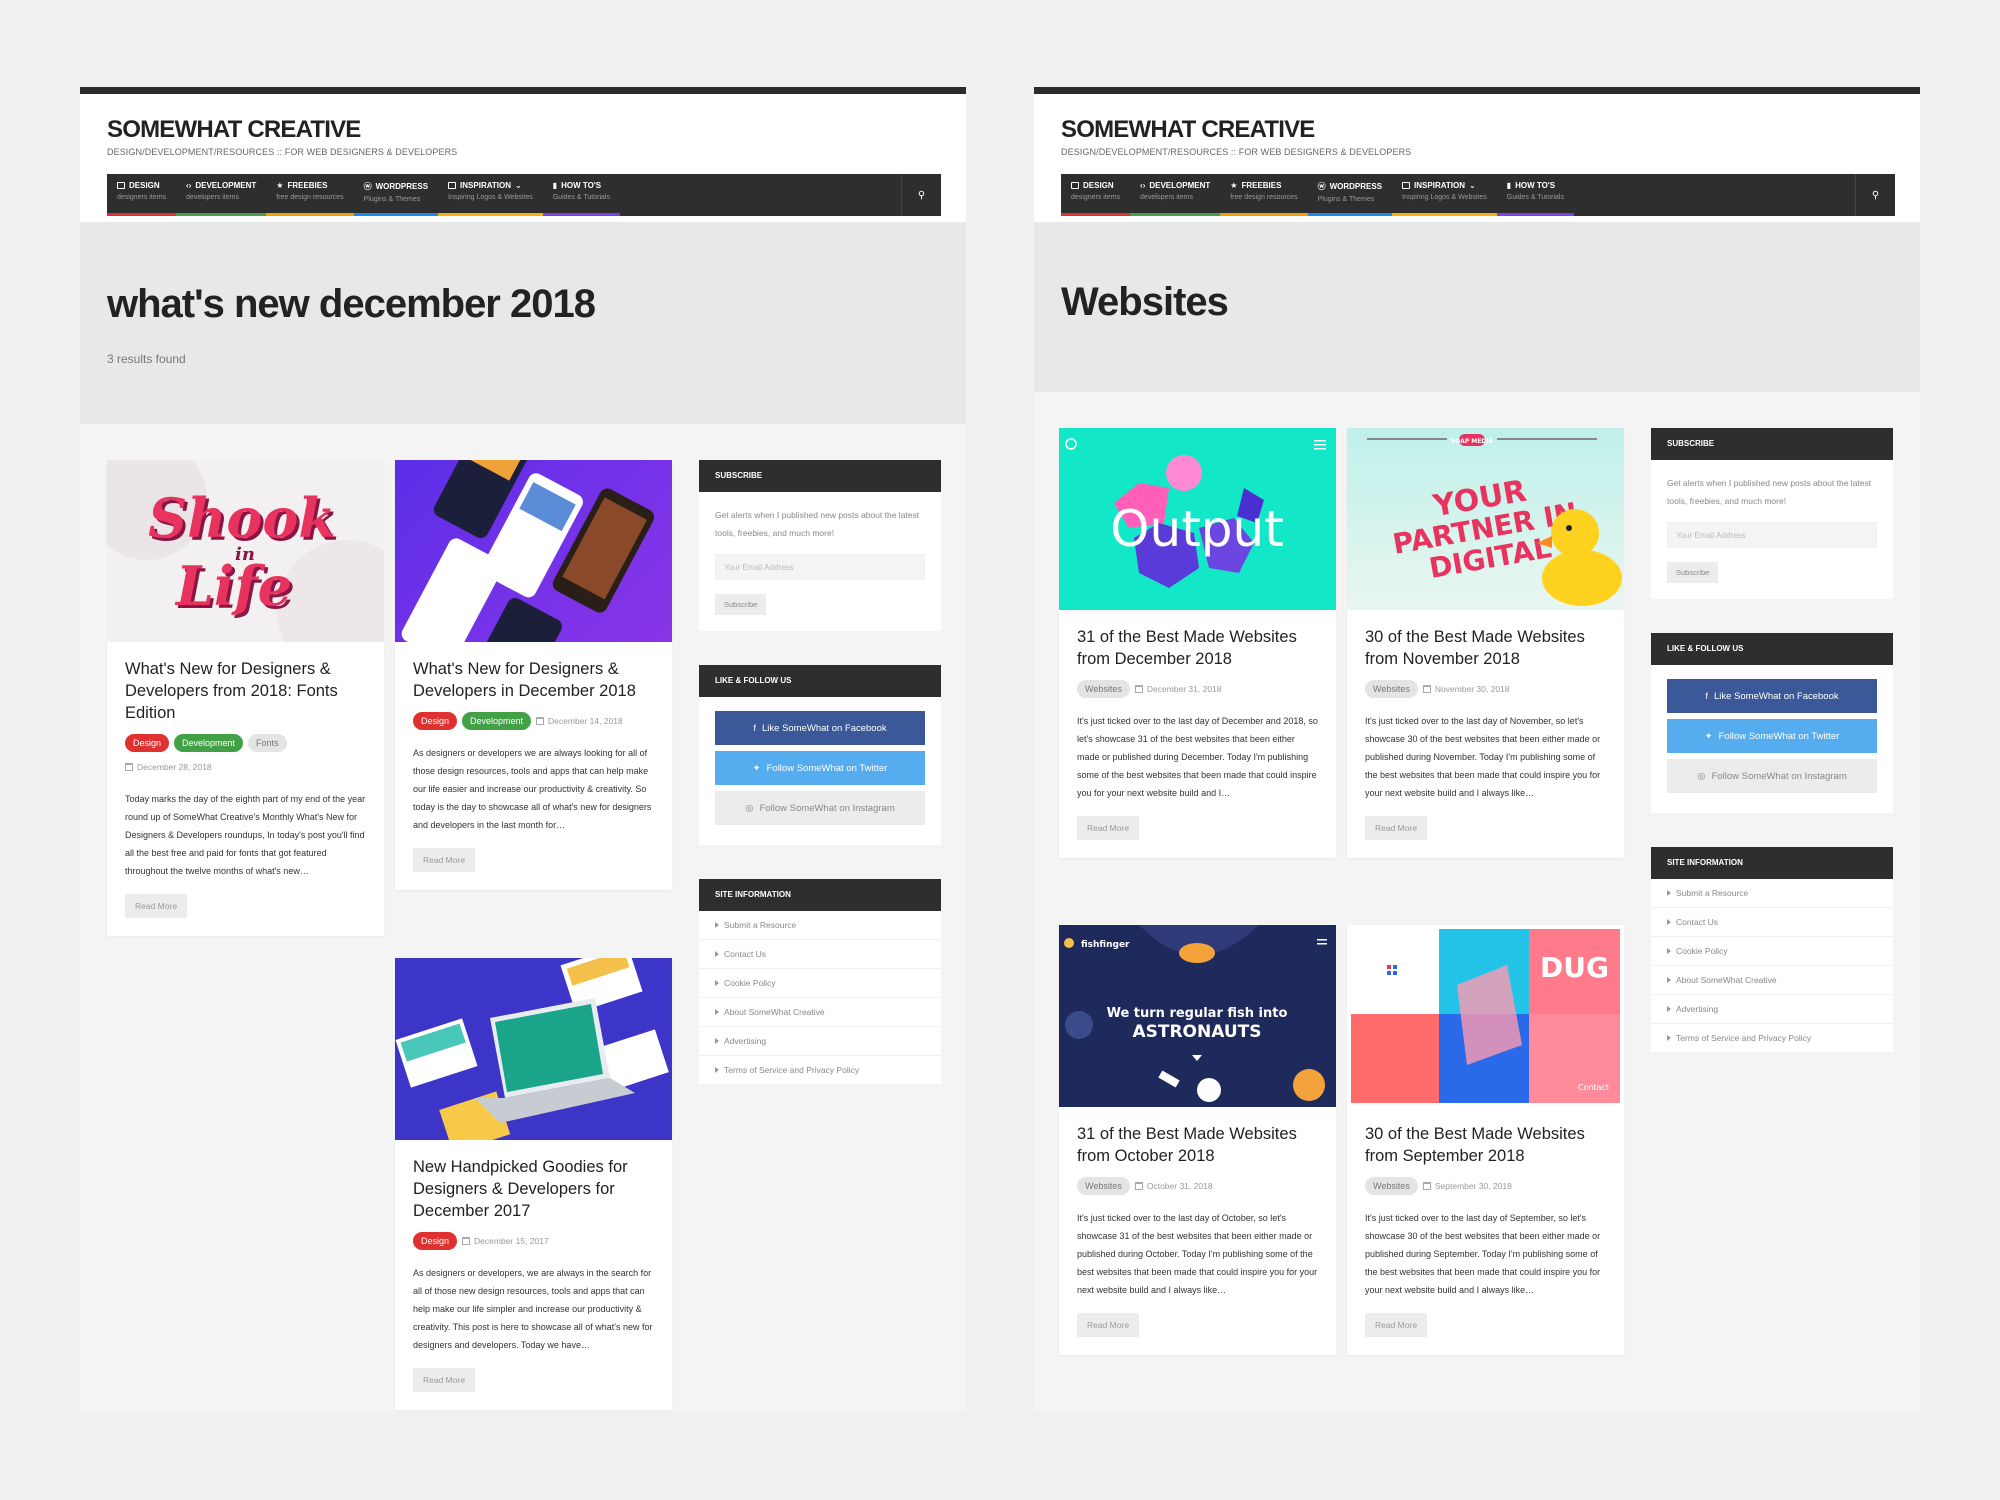 This screenshot has width=2000, height=1500. What do you see at coordinates (533, 1241) in the screenshot?
I see `tag-list: Design December 15, 2017` at bounding box center [533, 1241].